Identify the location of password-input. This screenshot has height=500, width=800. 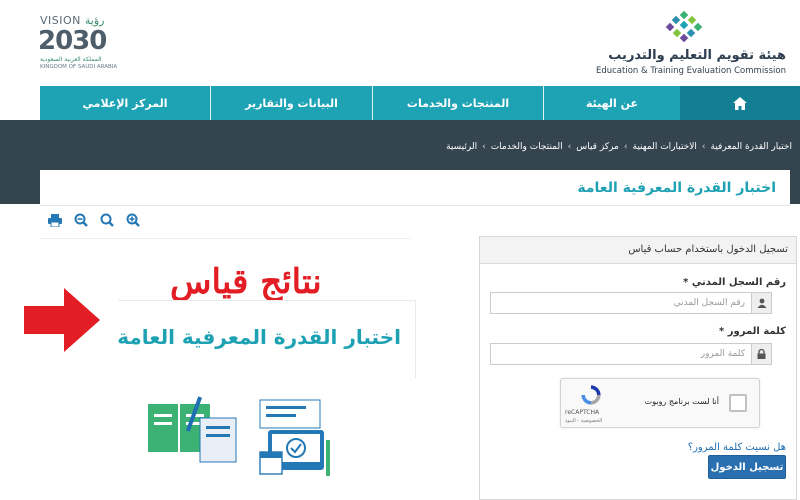
(621, 354).